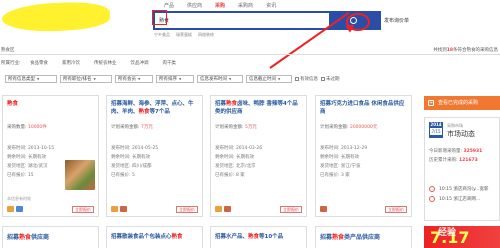 This screenshot has height=248, width=500. I want to click on filter-sort: 所有排序, so click(175, 79).